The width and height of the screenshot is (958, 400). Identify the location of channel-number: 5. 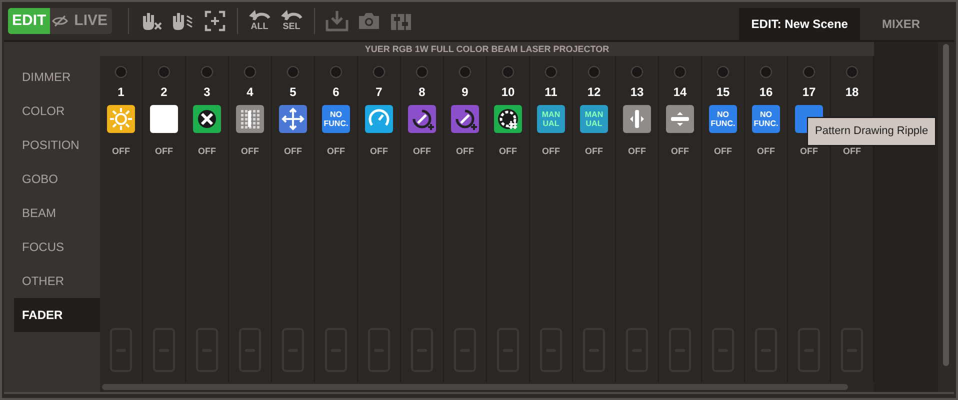
(293, 92).